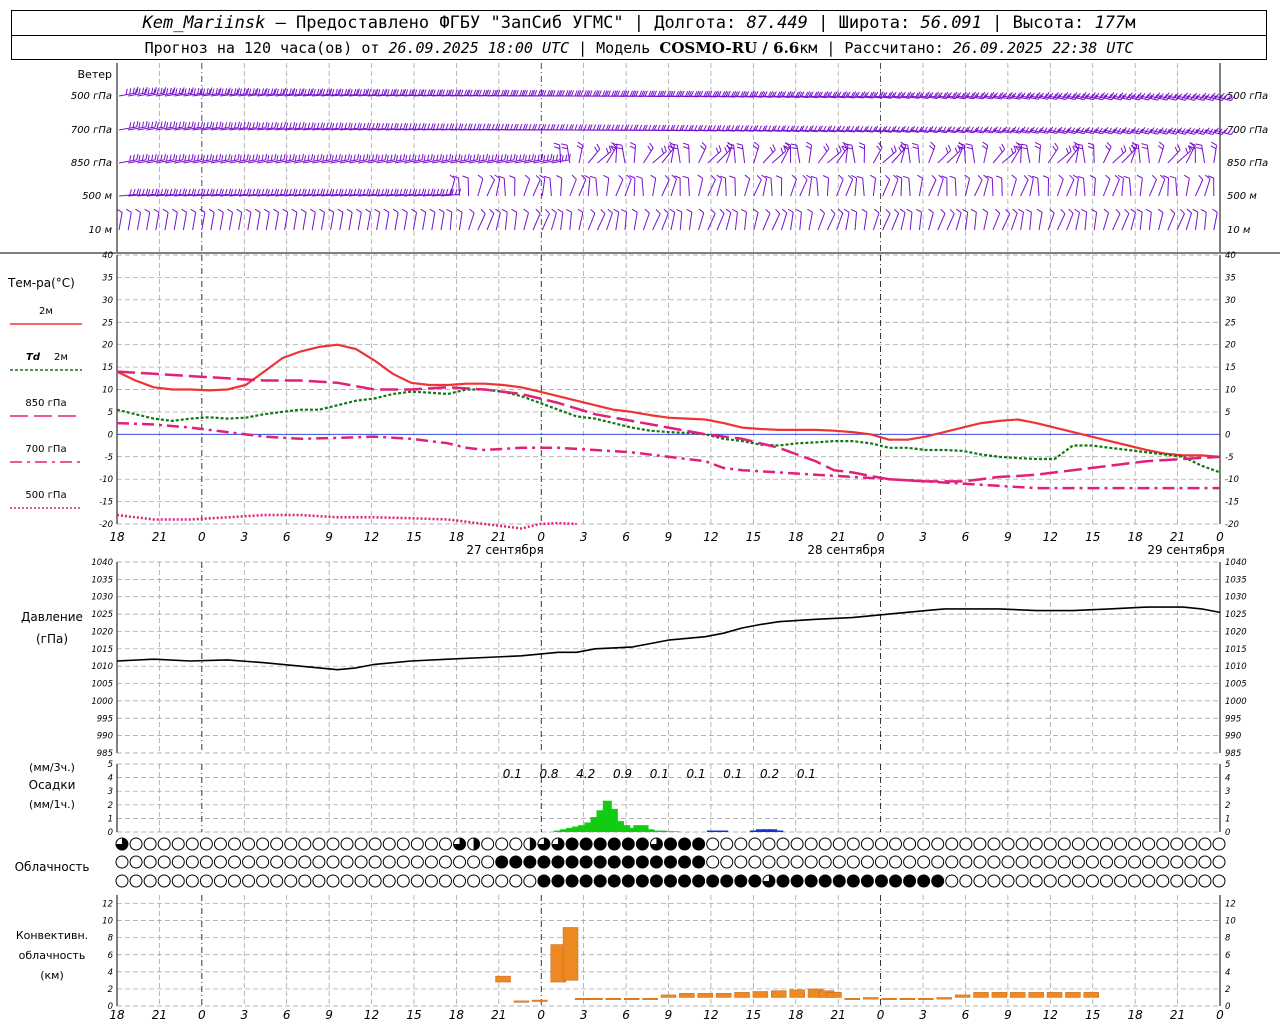 This screenshot has height=1024, width=1280. I want to click on pressure-ytick-right: 1040, so click(1236, 563).